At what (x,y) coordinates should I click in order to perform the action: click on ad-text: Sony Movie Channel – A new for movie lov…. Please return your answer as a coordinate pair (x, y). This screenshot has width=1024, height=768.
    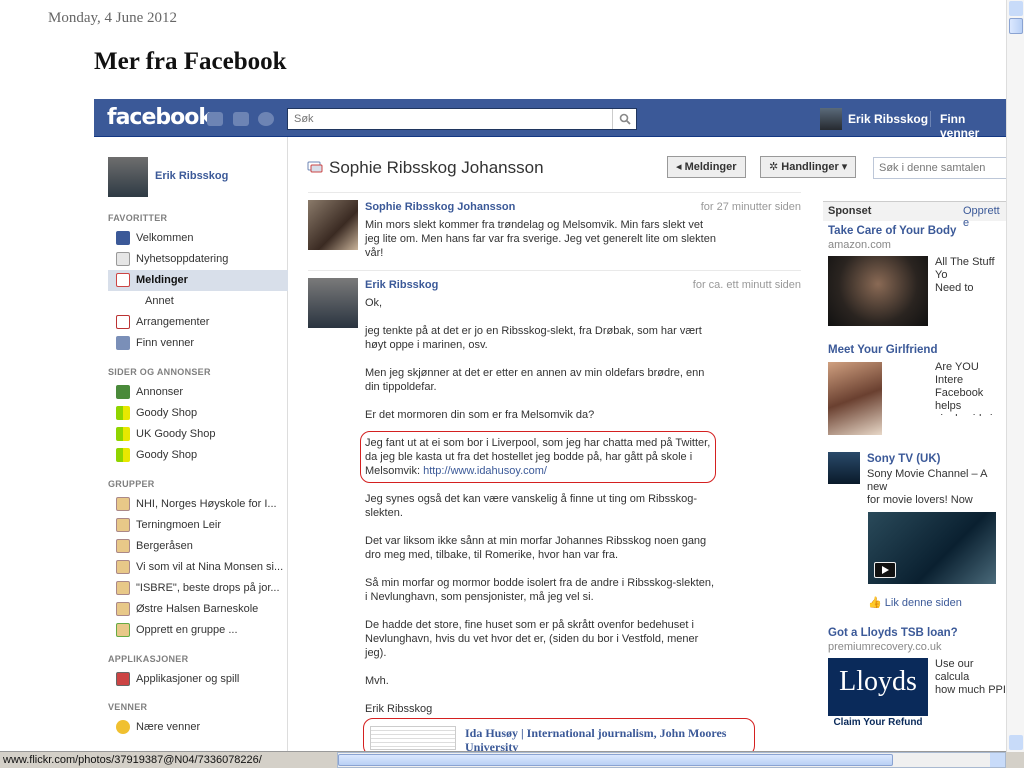
    Looking at the image, I should click on (927, 488).